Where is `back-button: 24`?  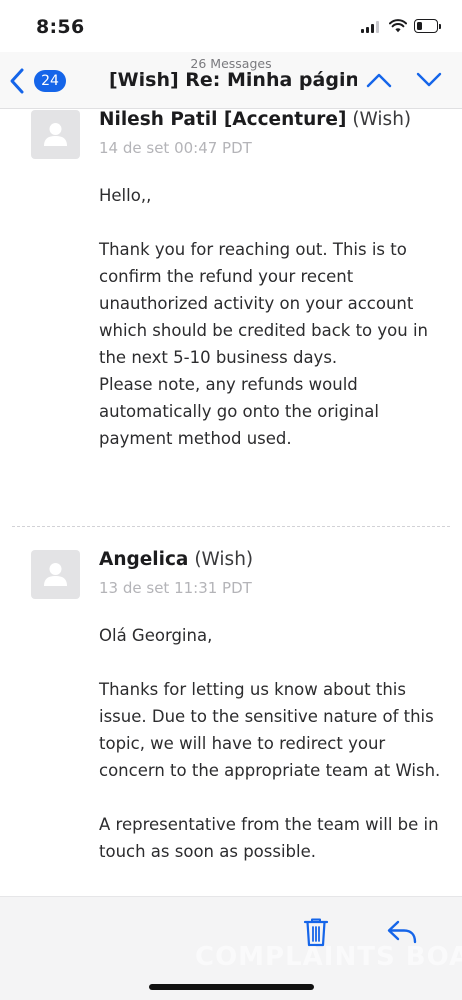
back-button: 24 is located at coordinates (38, 81).